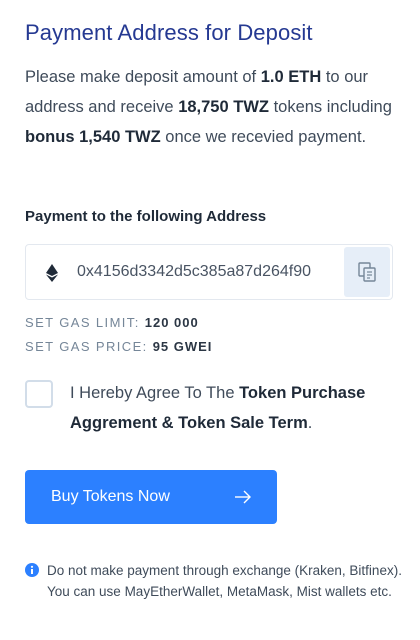 The width and height of the screenshot is (420, 640). I want to click on intro-text-3: tokens including, so click(330, 107).